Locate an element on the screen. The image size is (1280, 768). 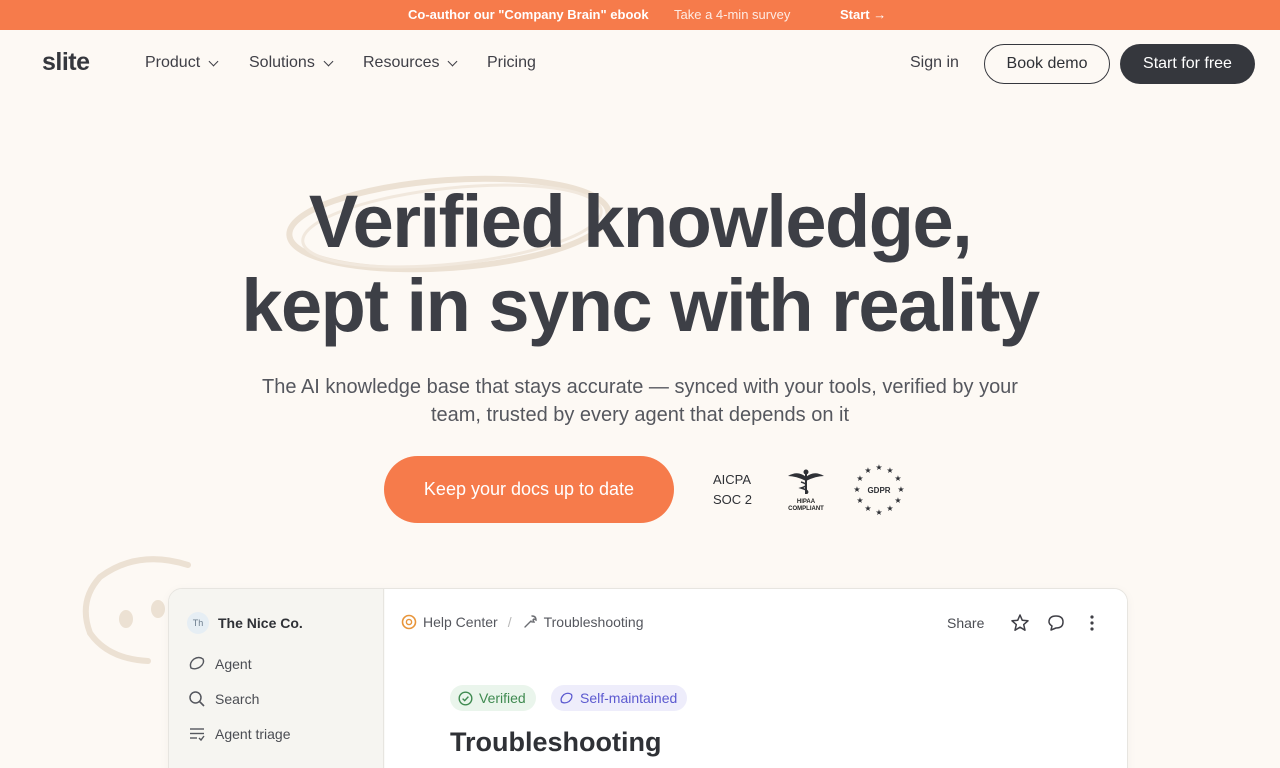
self-maintained-label: Self-maintained is located at coordinates (629, 698).